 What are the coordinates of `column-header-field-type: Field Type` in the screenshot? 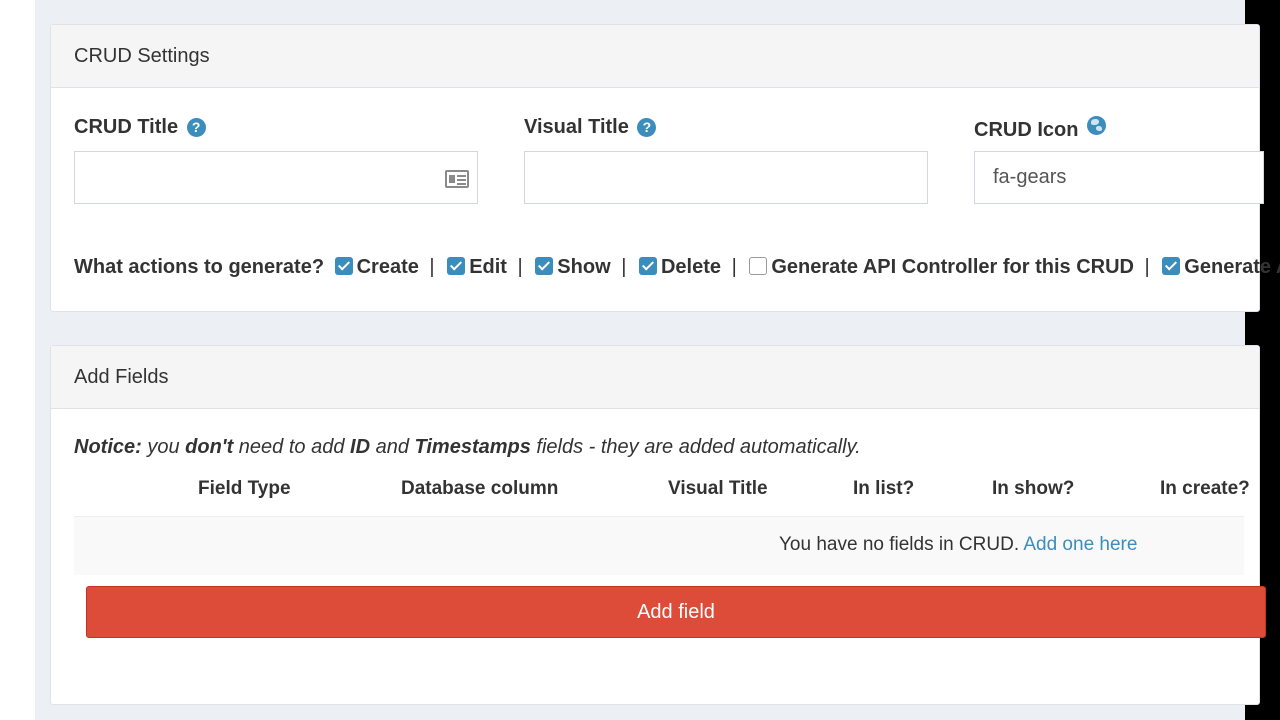 It's located at (244, 488).